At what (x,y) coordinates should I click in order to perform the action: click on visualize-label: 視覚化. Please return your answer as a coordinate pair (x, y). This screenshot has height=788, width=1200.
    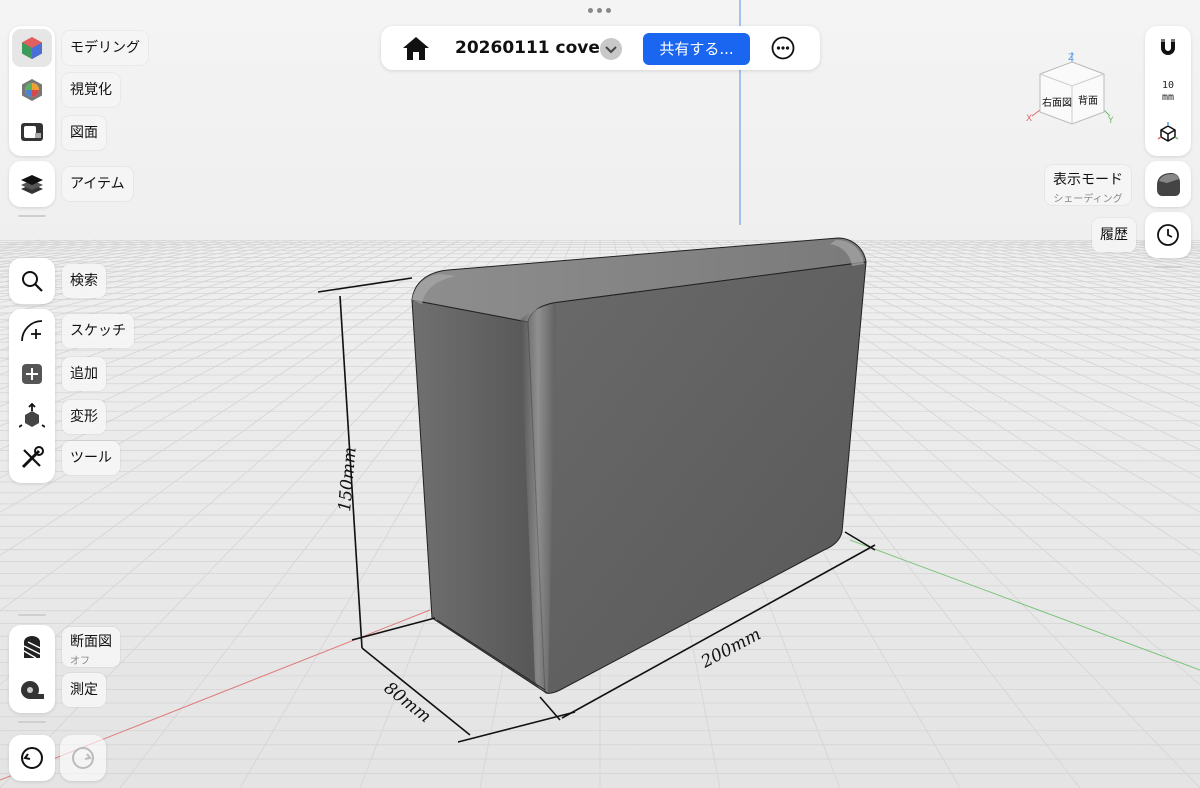
    Looking at the image, I should click on (91, 90).